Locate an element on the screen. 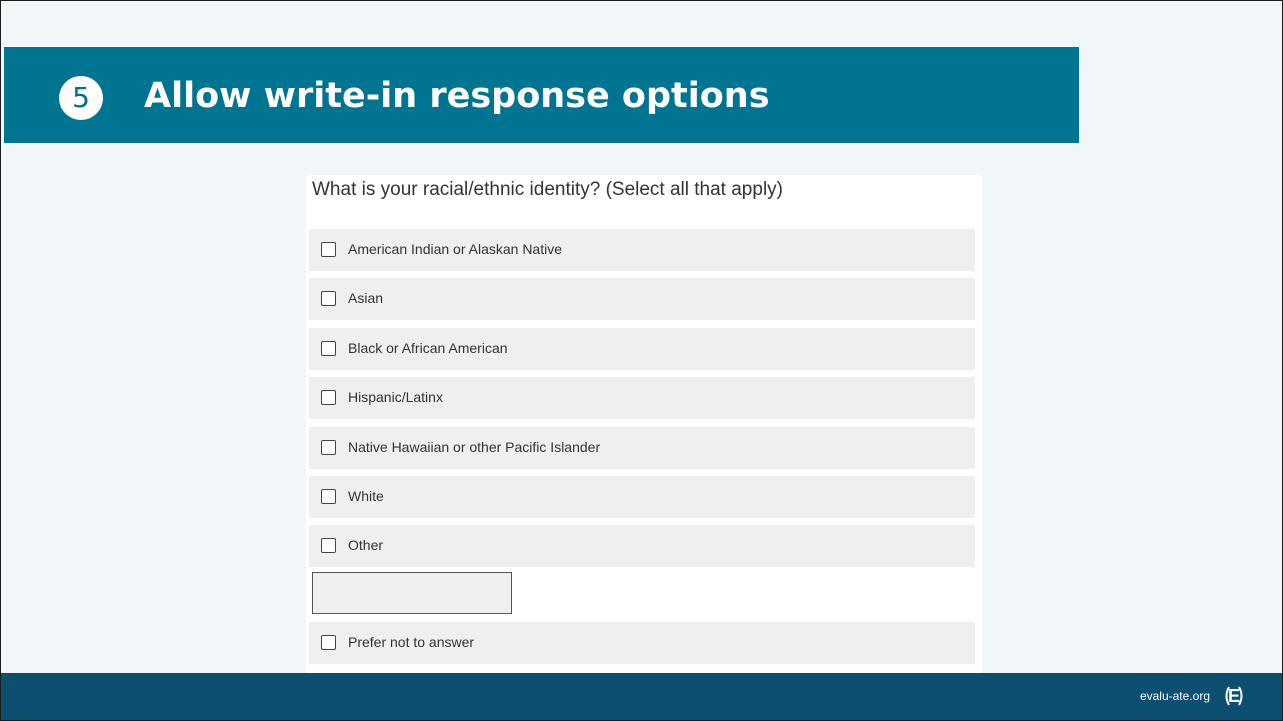 Image resolution: width=1283 pixels, height=721 pixels. option-prefer-not-to-answer: Prefer not to answer is located at coordinates (642, 643).